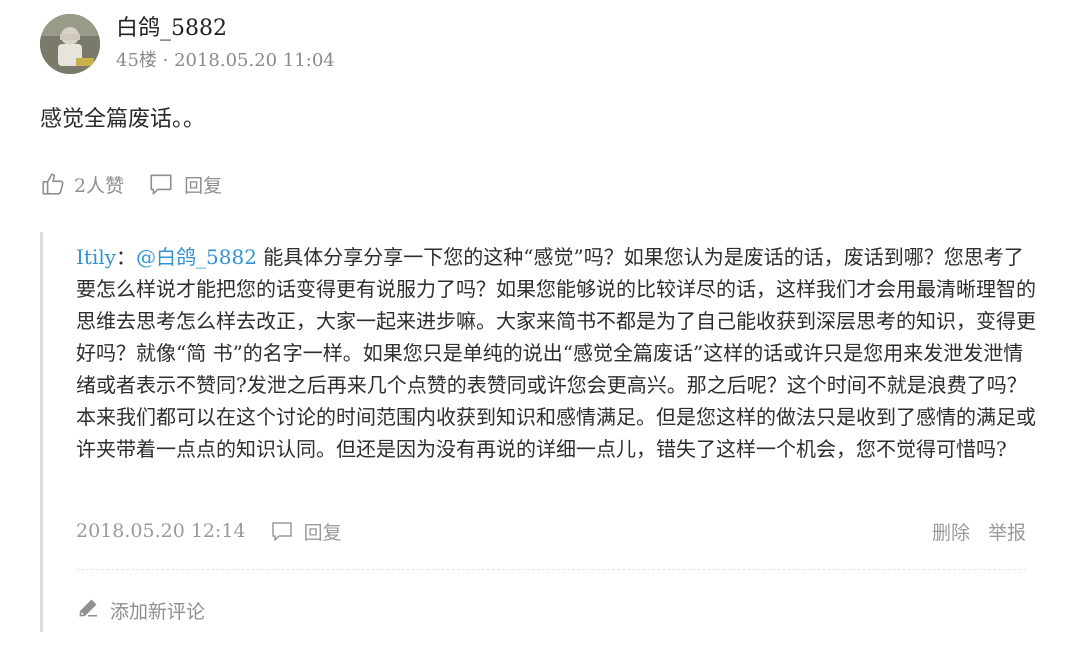 The width and height of the screenshot is (1080, 656). I want to click on delete-button: 删除, so click(951, 531).